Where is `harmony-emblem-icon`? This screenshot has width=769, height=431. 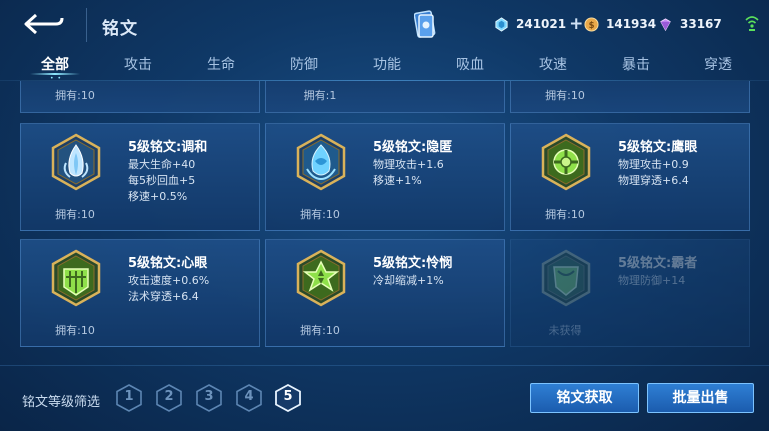
harmony-emblem-icon is located at coordinates (76, 162).